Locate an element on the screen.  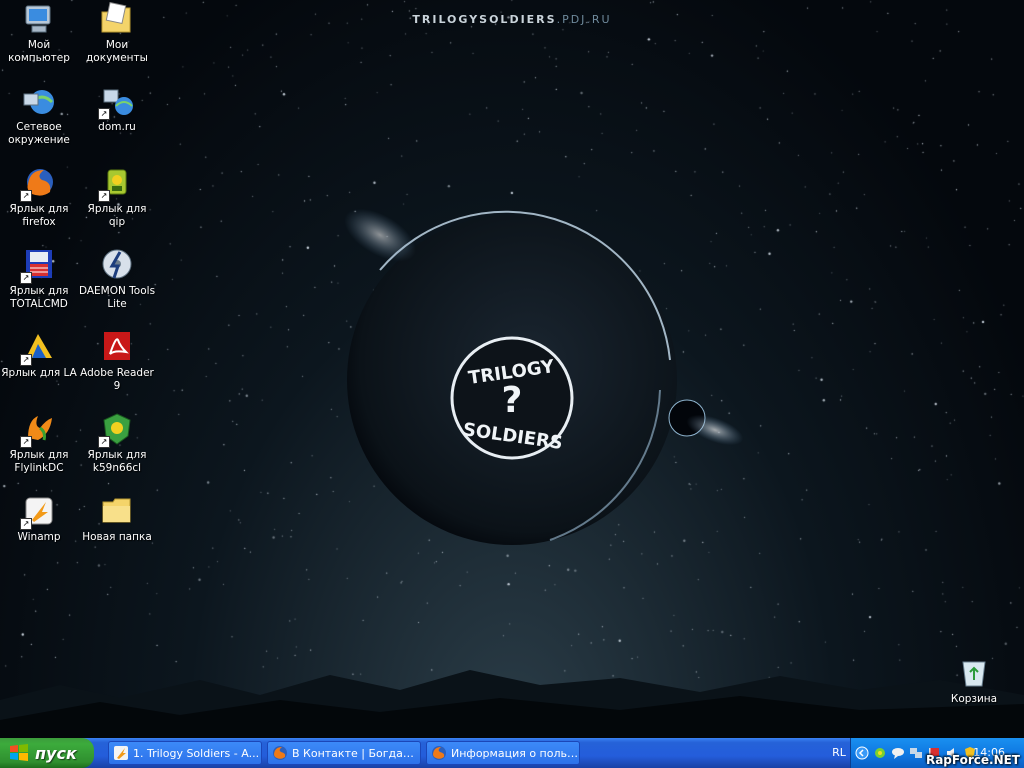
desktop-icon-label: Ярлык для LA is located at coordinates (39, 373).